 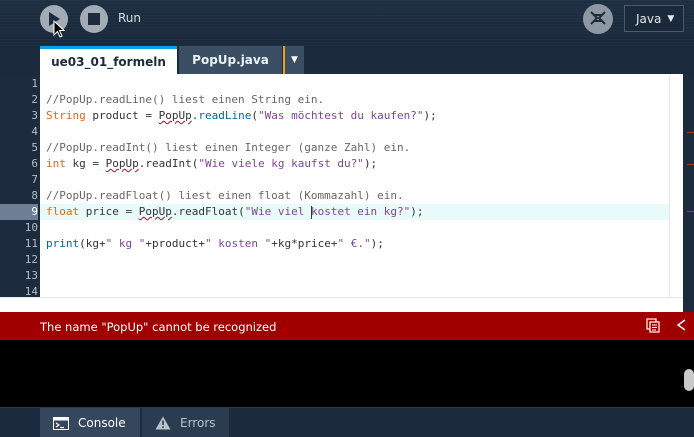 What do you see at coordinates (34, 195) in the screenshot?
I see `line-number: 8` at bounding box center [34, 195].